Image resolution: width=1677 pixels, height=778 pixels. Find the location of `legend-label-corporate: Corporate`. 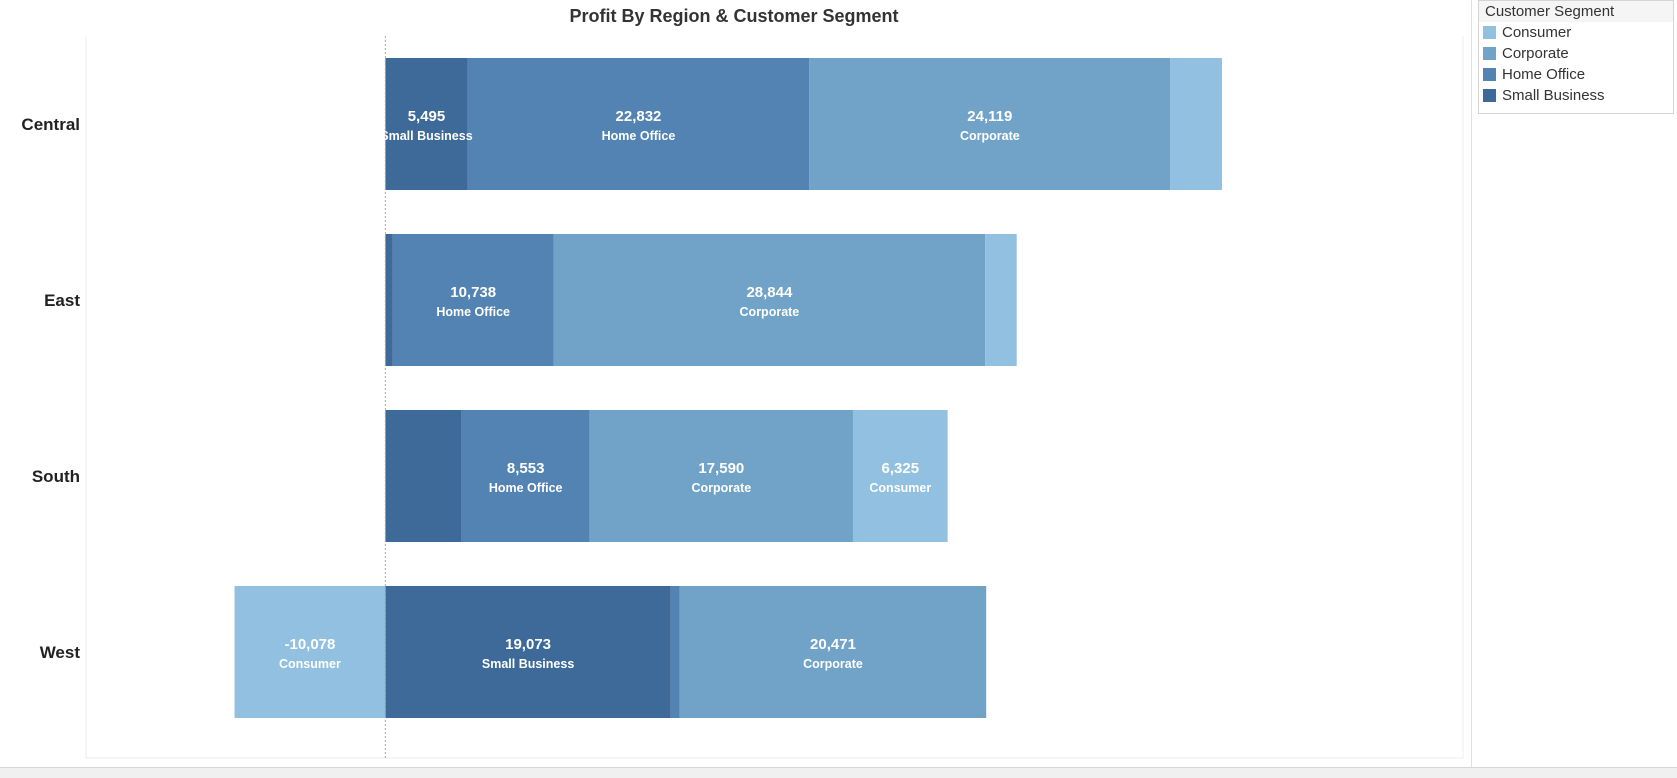

legend-label-corporate: Corporate is located at coordinates (1535, 53).